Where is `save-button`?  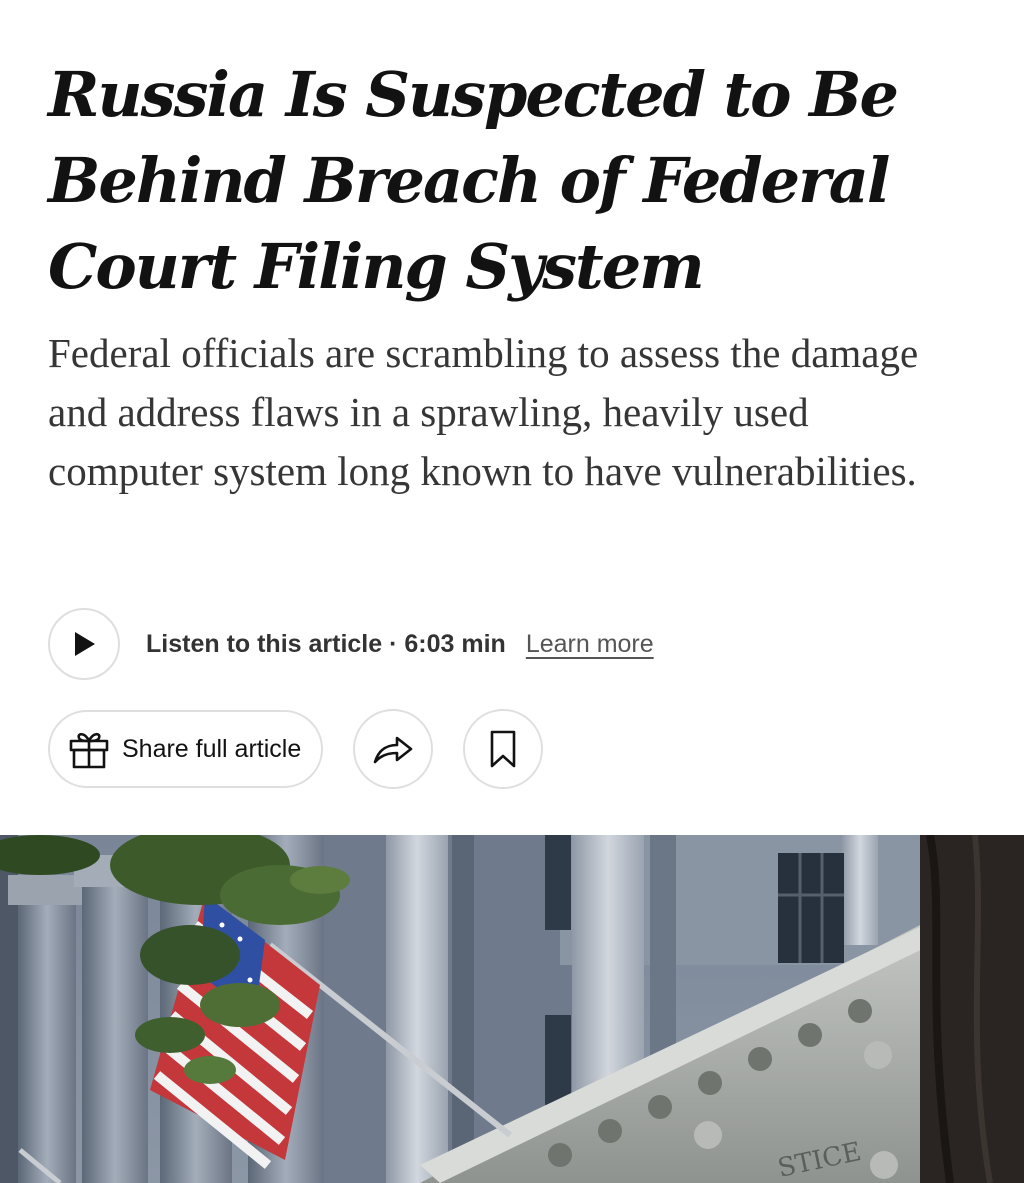
save-button is located at coordinates (503, 749).